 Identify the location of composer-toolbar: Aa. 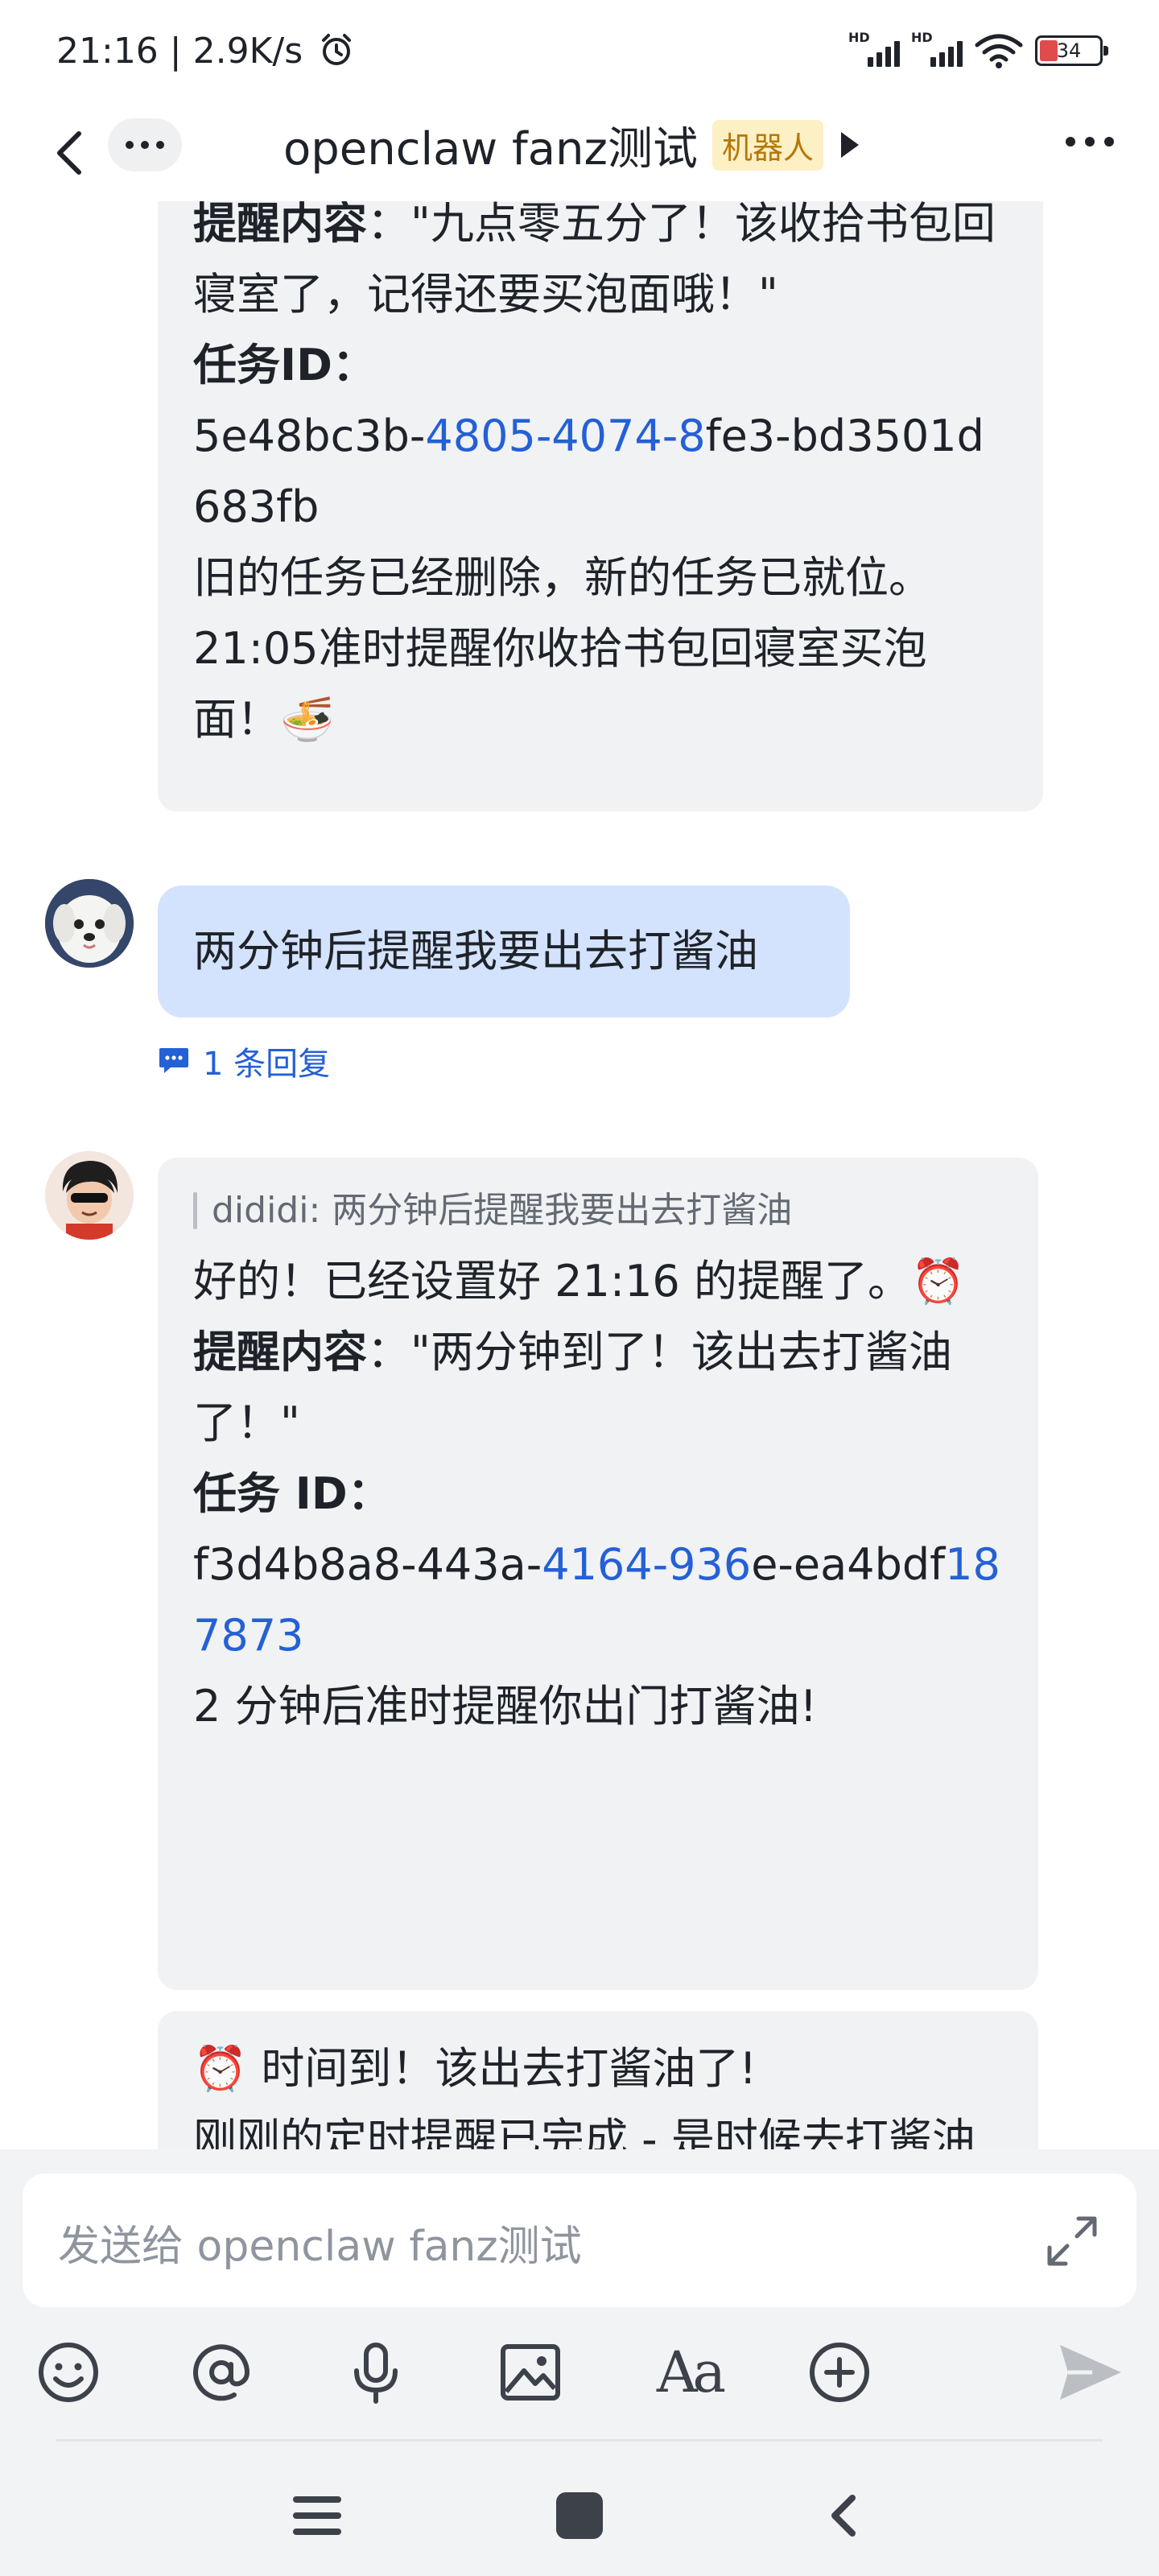
(579, 2371).